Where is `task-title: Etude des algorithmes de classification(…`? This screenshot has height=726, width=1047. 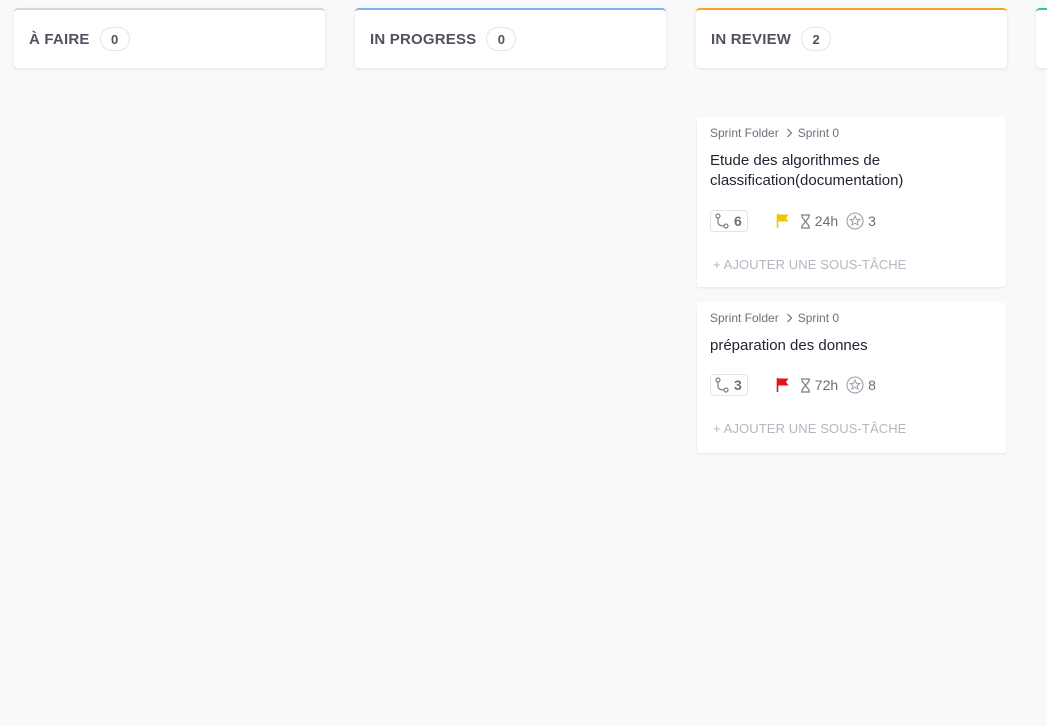
task-title: Etude des algorithmes de classification(… is located at coordinates (825, 171).